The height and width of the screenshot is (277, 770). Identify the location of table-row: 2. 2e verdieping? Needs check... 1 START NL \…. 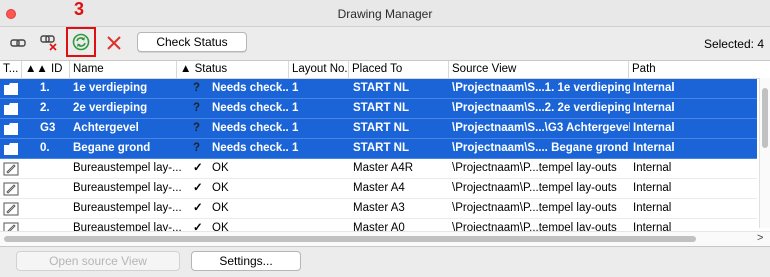
(378, 109).